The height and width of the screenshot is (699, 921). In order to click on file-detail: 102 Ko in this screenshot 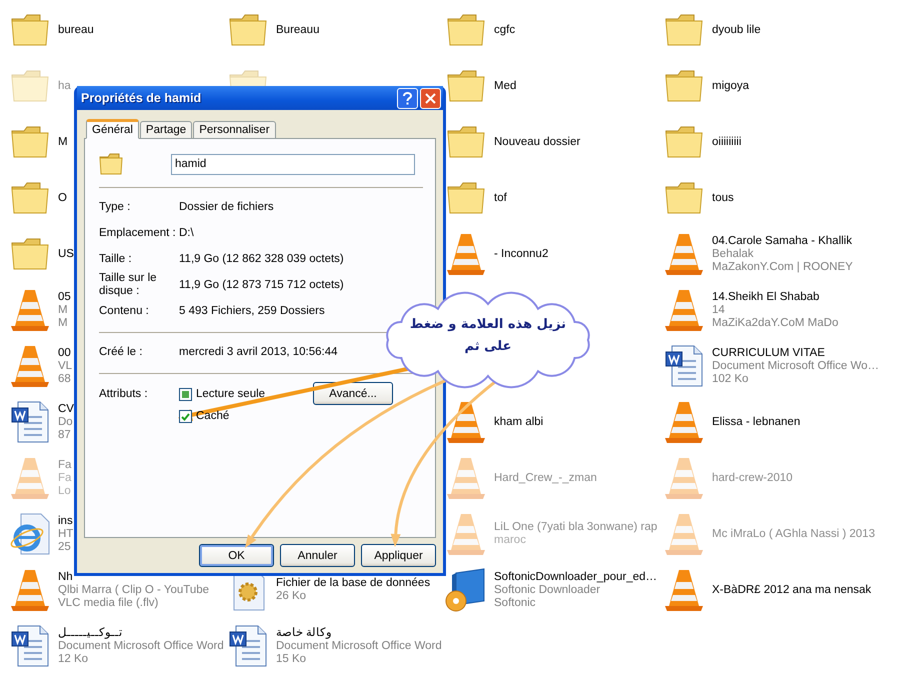, I will do `click(731, 379)`.